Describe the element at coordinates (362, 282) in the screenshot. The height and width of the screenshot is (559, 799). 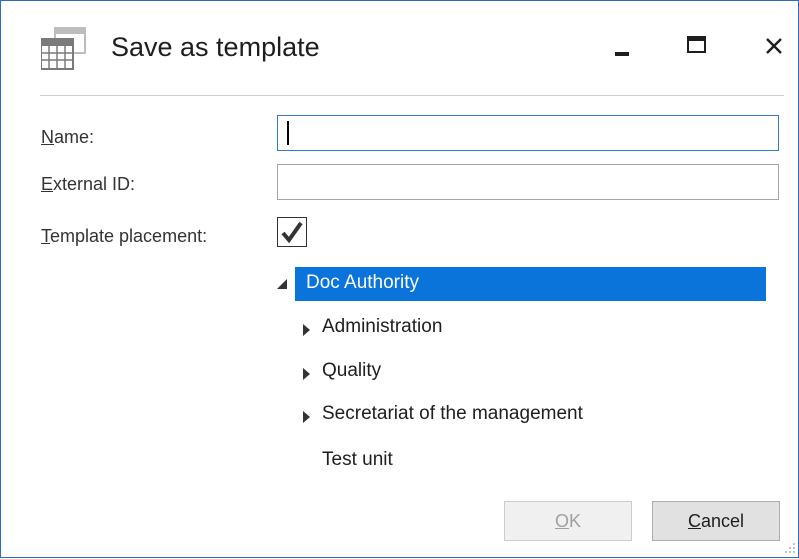
I see `tree-item-label: Doc Authority` at that location.